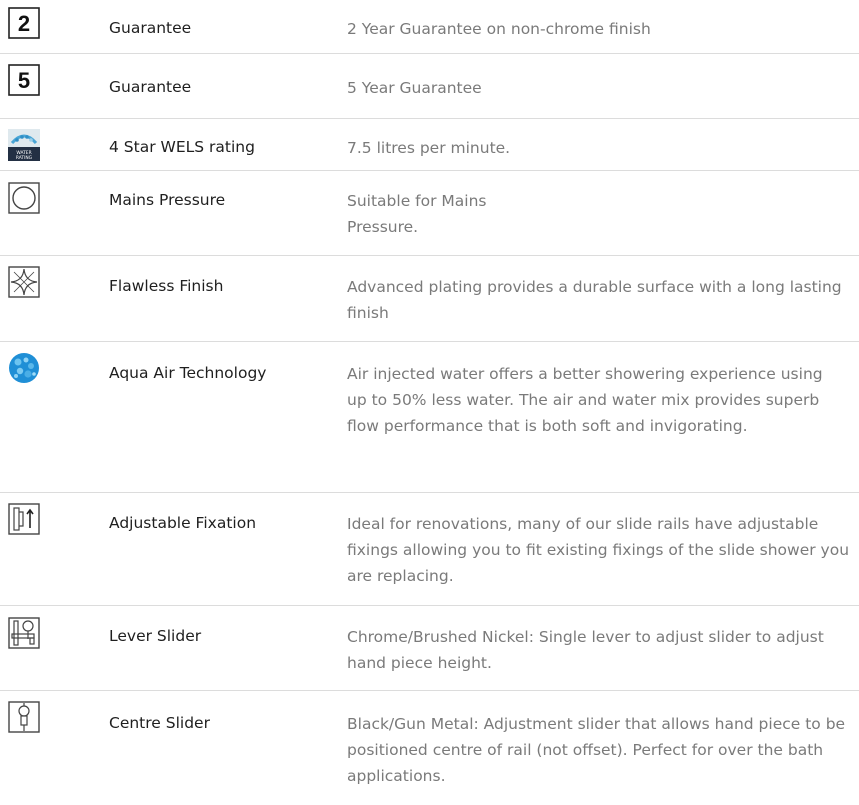  Describe the element at coordinates (429, 148) in the screenshot. I see `feature-description: 7.5 litres per minute.` at that location.